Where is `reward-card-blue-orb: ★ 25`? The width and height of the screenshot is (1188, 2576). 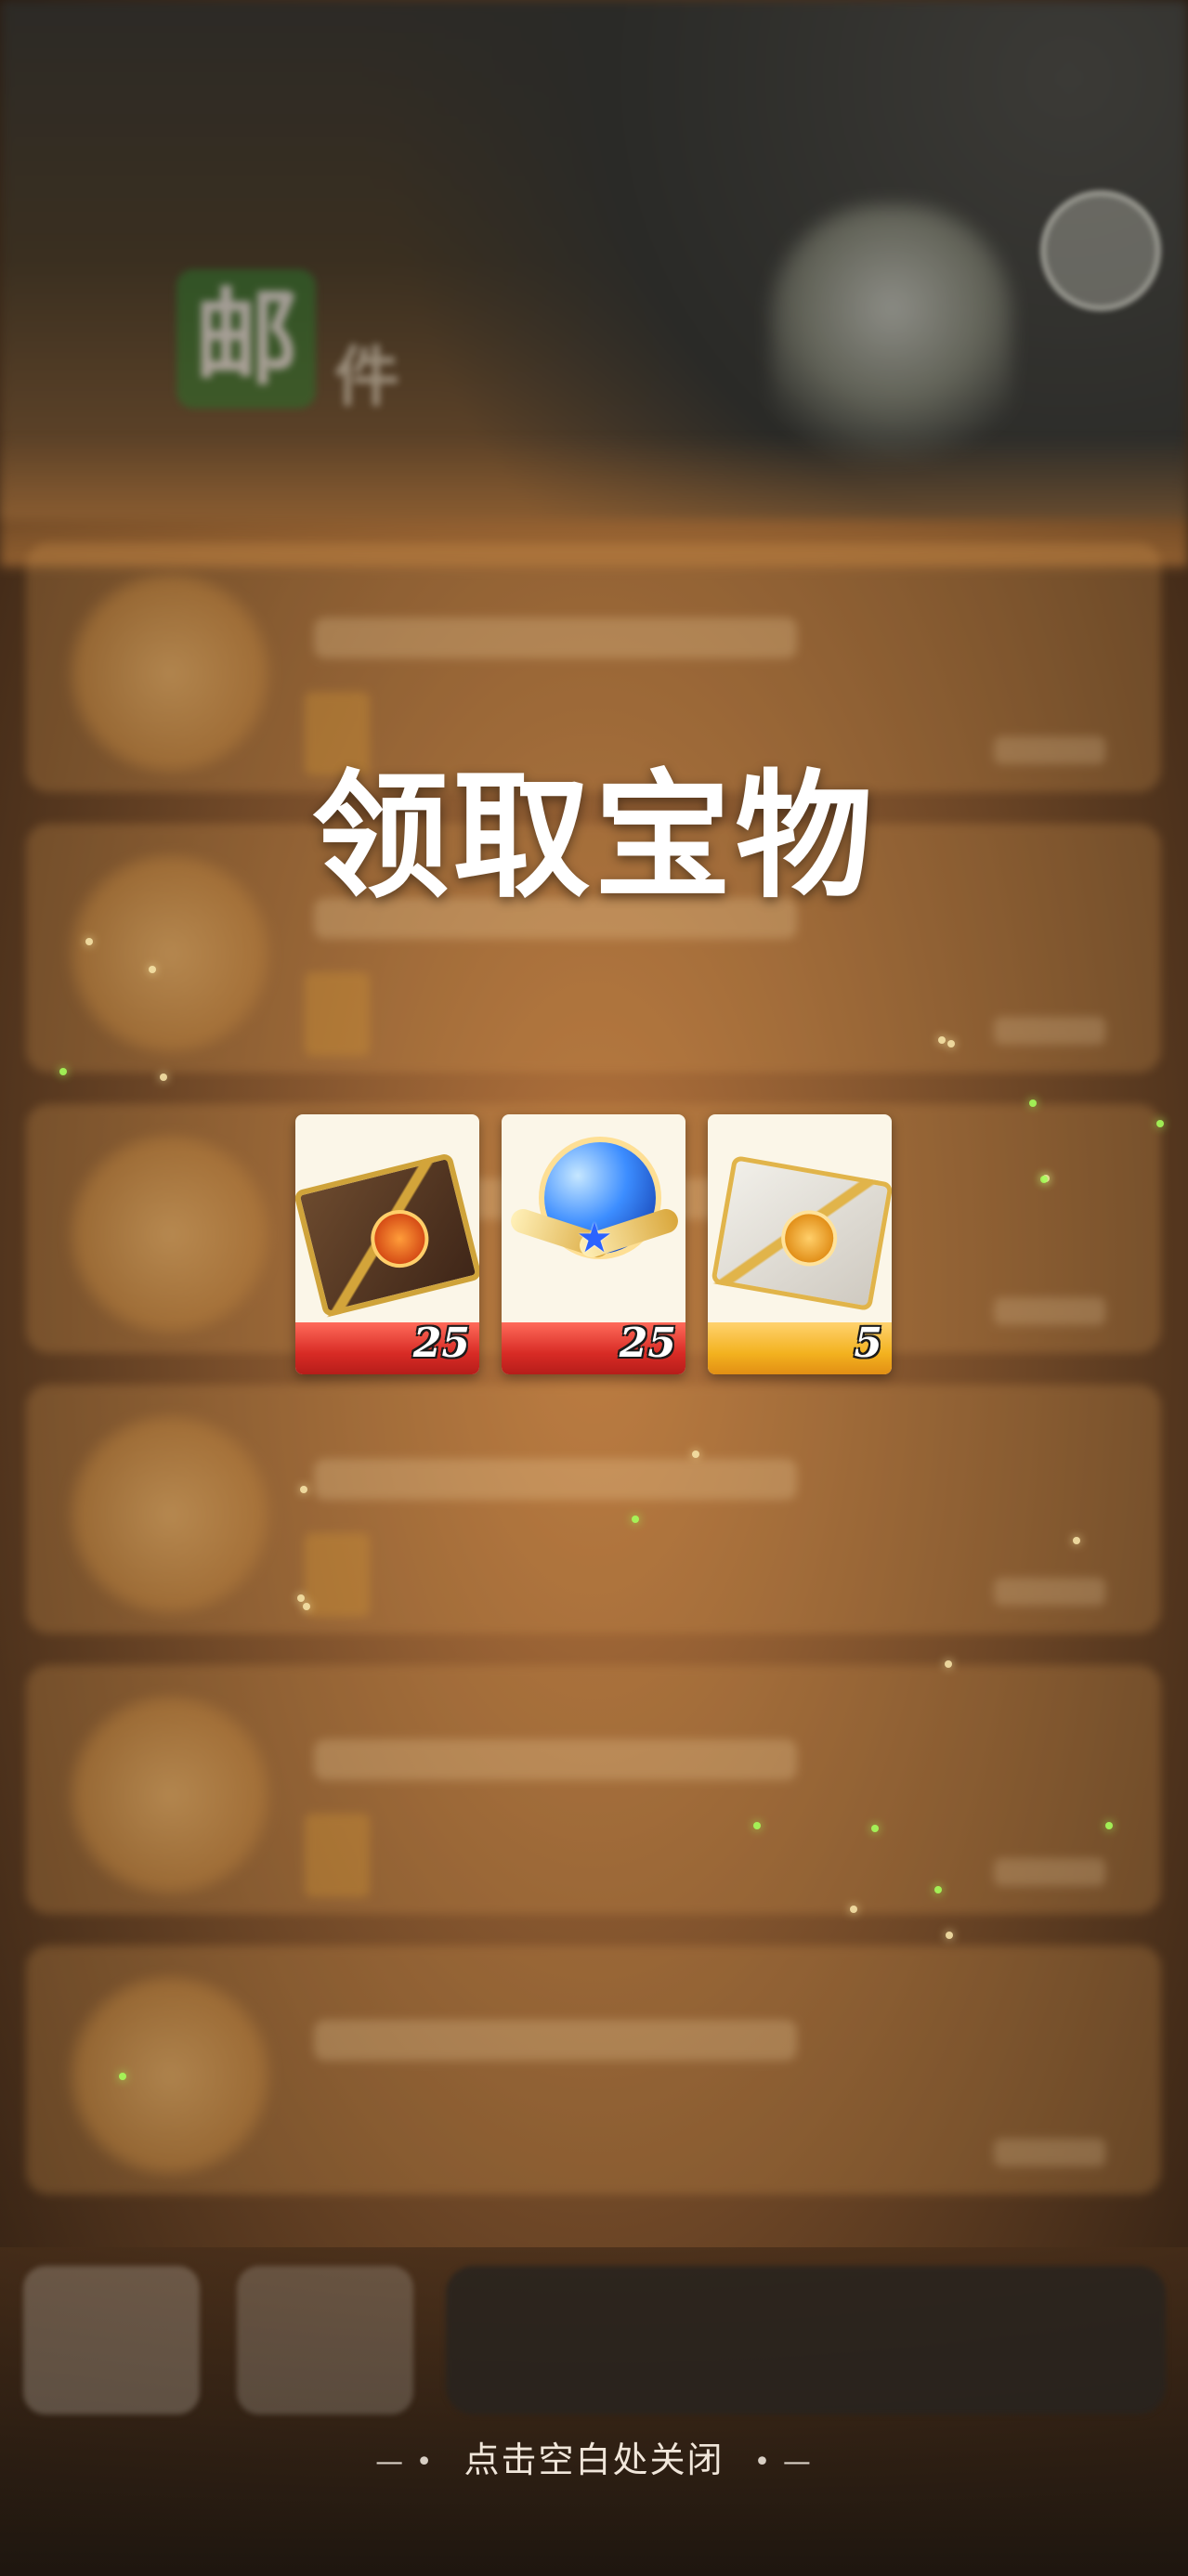 reward-card-blue-orb: ★ 25 is located at coordinates (593, 1244).